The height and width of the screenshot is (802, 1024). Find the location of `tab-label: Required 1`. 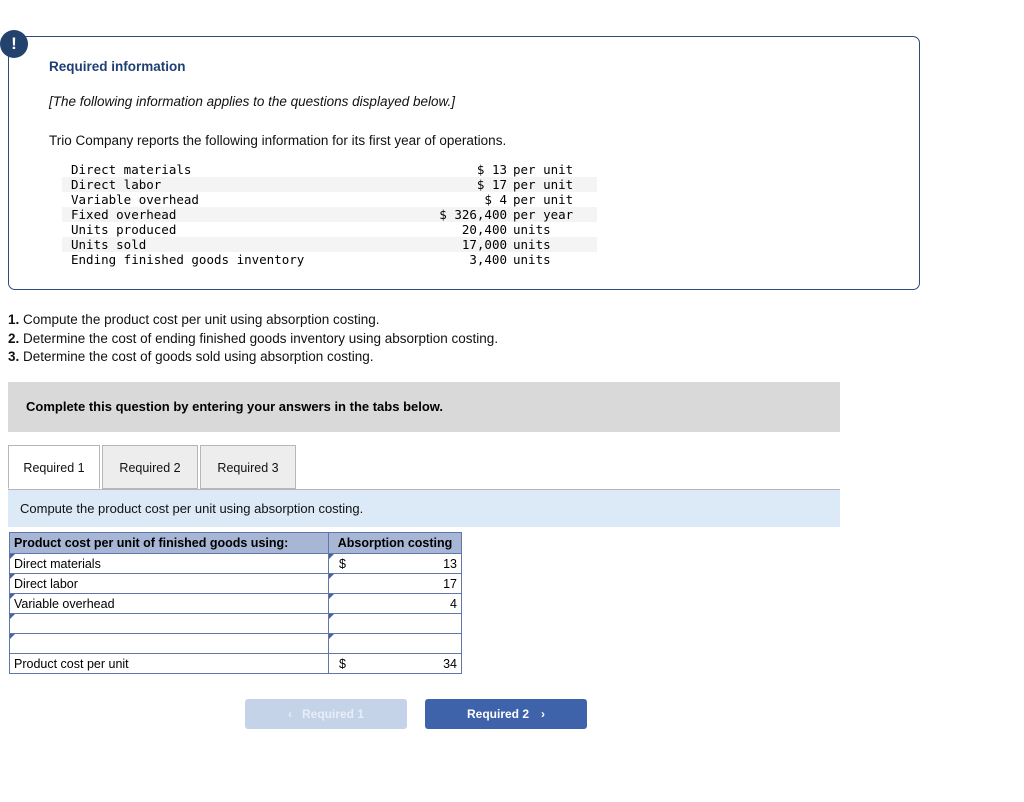

tab-label: Required 1 is located at coordinates (54, 468).